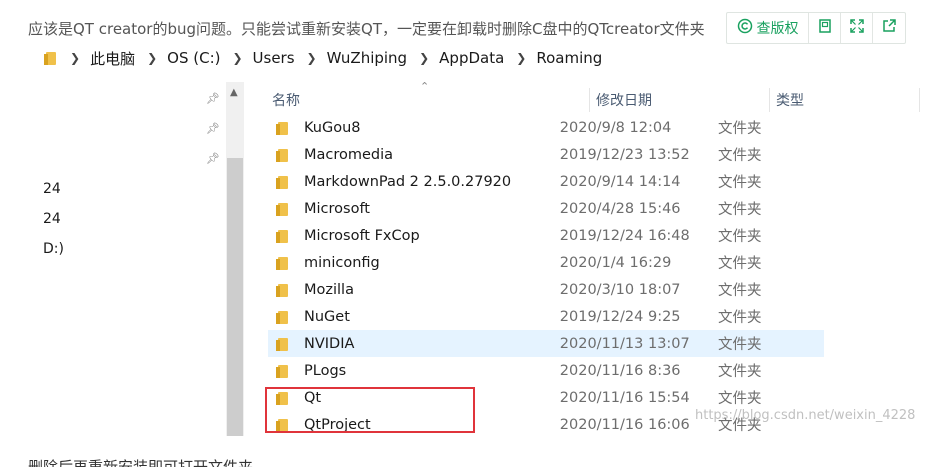  I want to click on file-name: MarkdownPad 2 2.5.0.27920, so click(408, 181).